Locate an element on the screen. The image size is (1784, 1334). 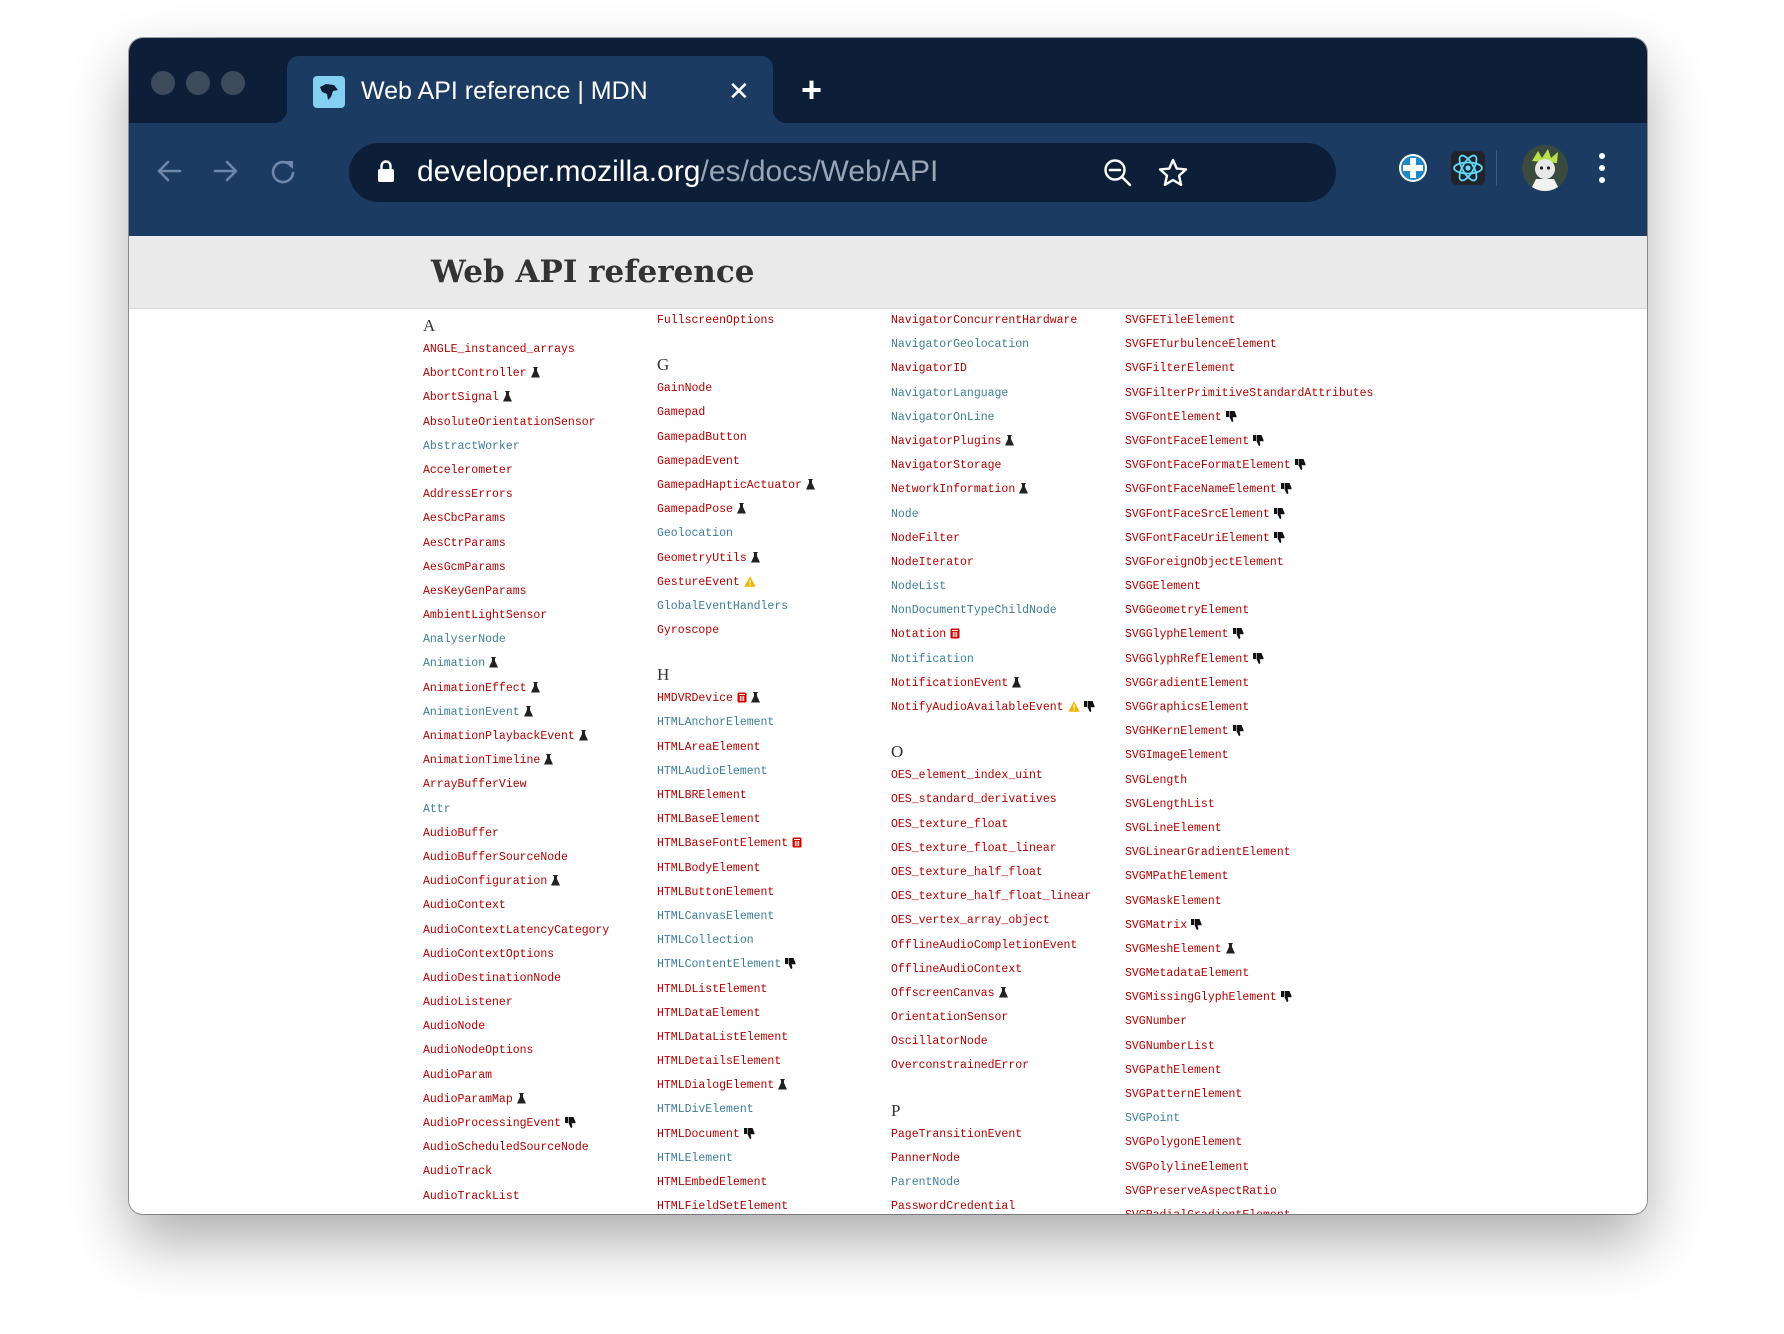
api-link: SVGForeignObjectElement is located at coordinates (1204, 562).